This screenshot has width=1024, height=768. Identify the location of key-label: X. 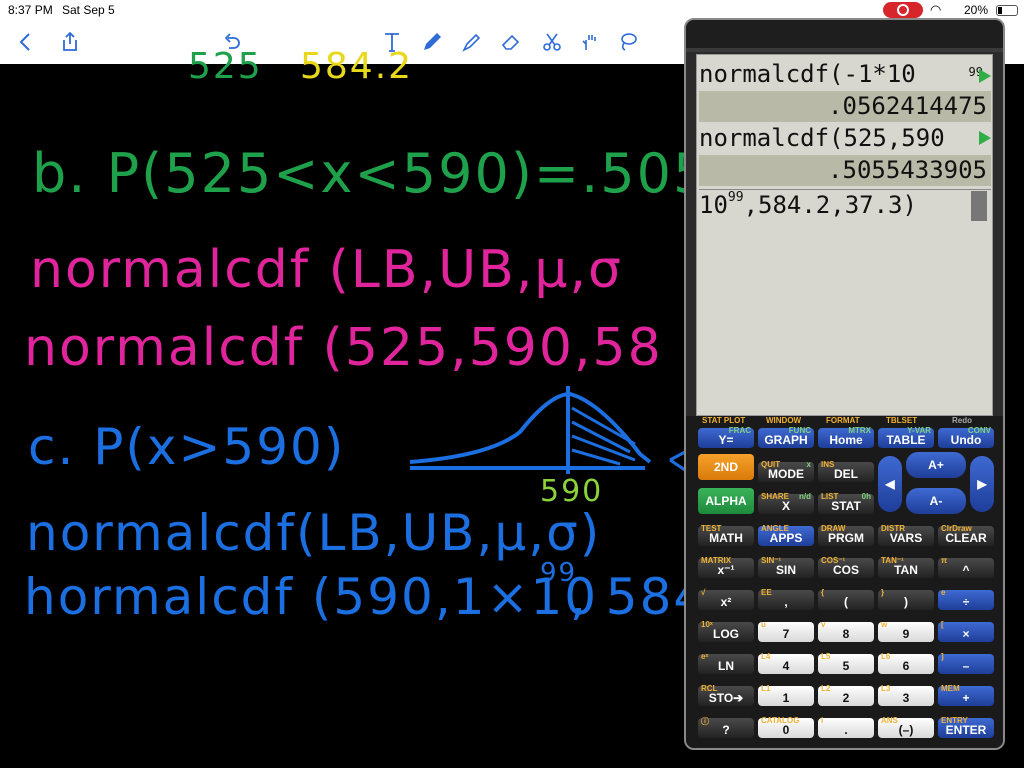
(785, 506).